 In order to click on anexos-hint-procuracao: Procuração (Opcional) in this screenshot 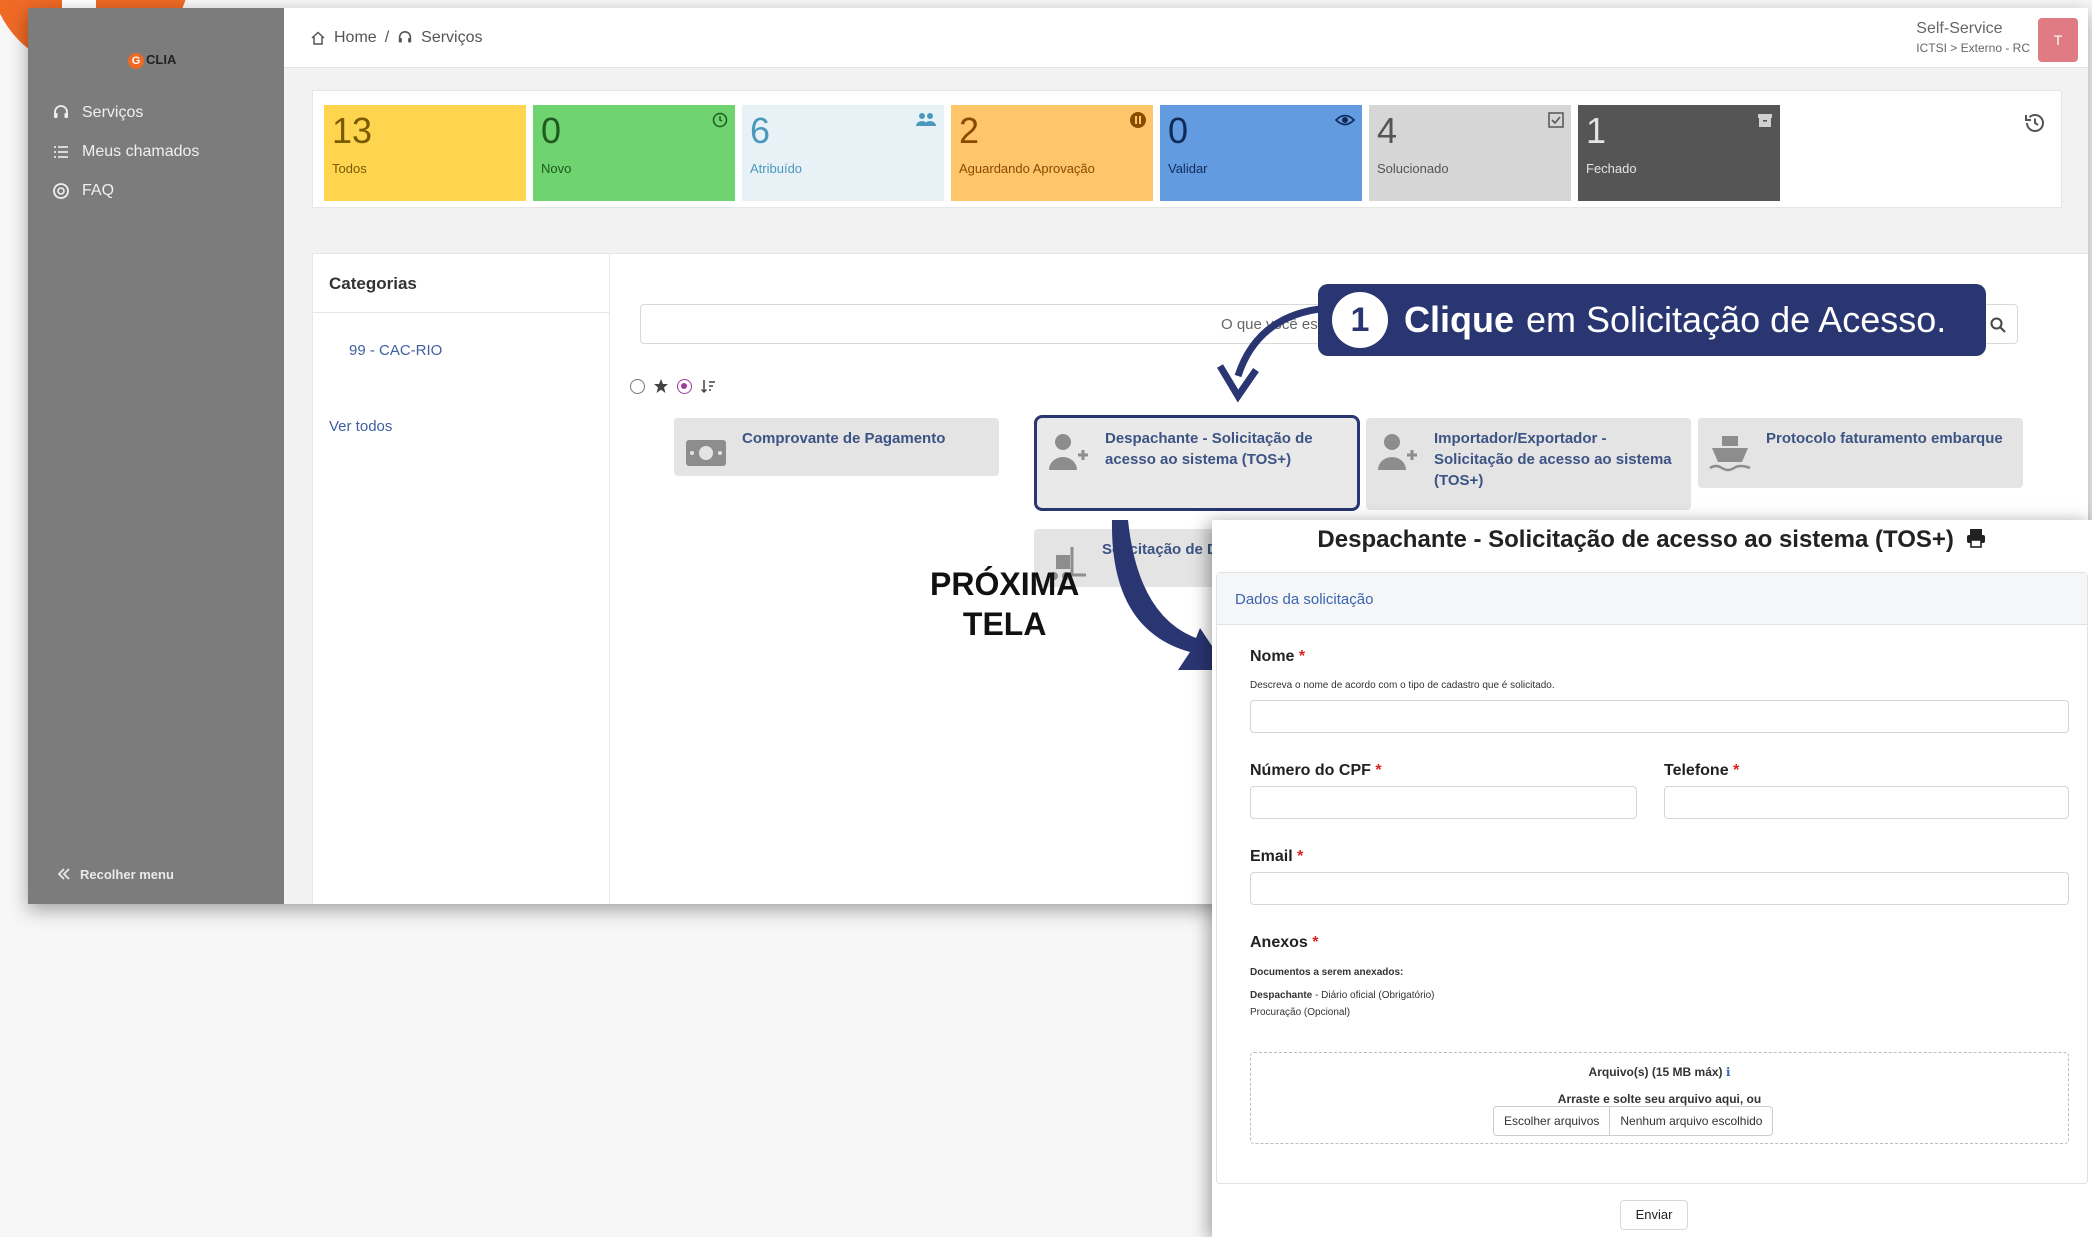, I will do `click(1300, 1012)`.